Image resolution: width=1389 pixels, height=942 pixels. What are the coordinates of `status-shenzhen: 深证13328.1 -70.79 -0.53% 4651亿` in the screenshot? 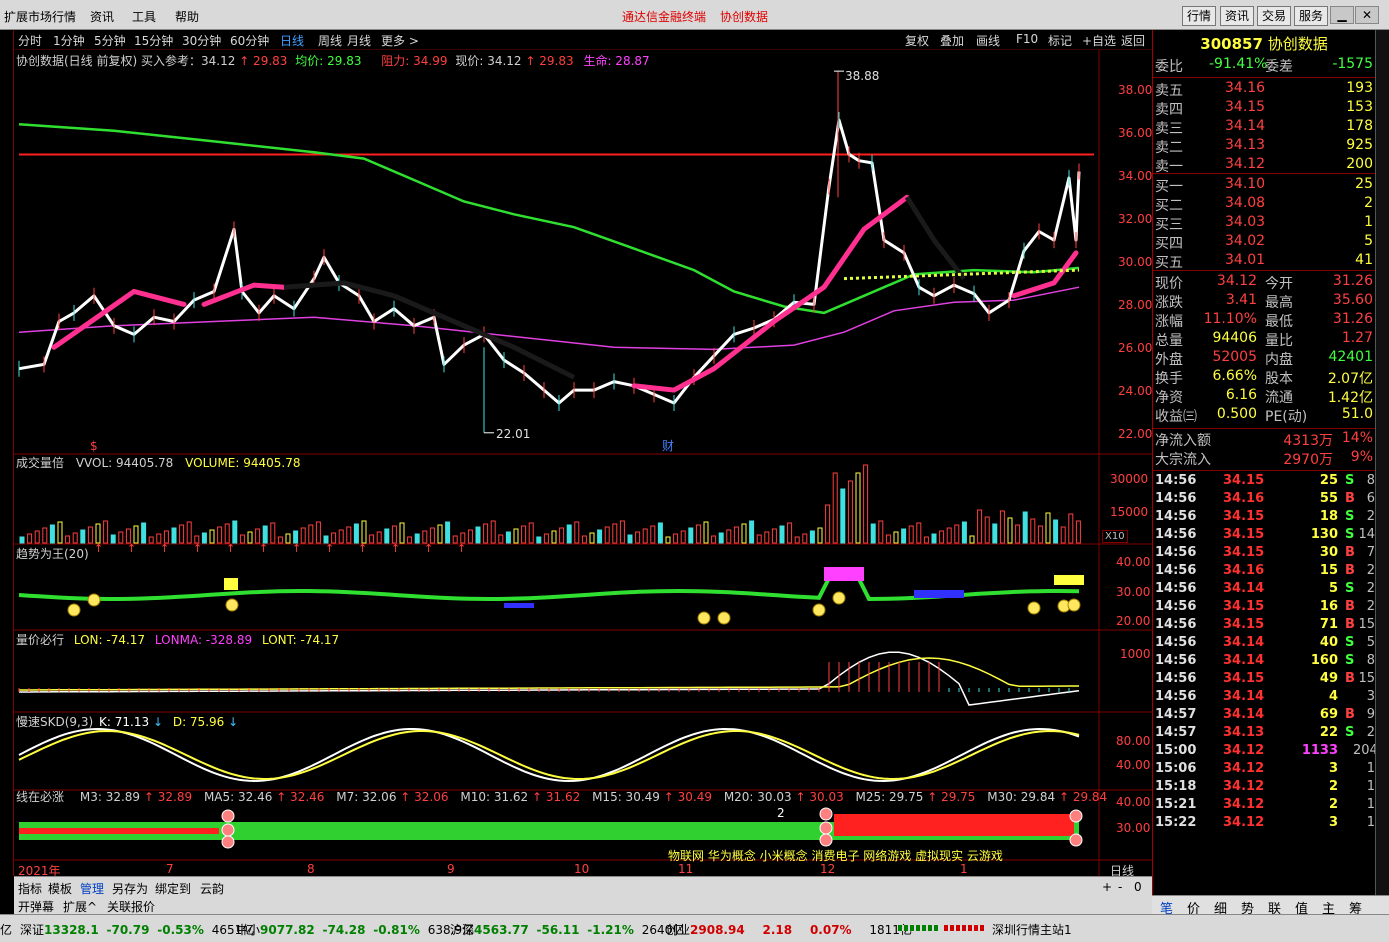 It's located at (137, 929).